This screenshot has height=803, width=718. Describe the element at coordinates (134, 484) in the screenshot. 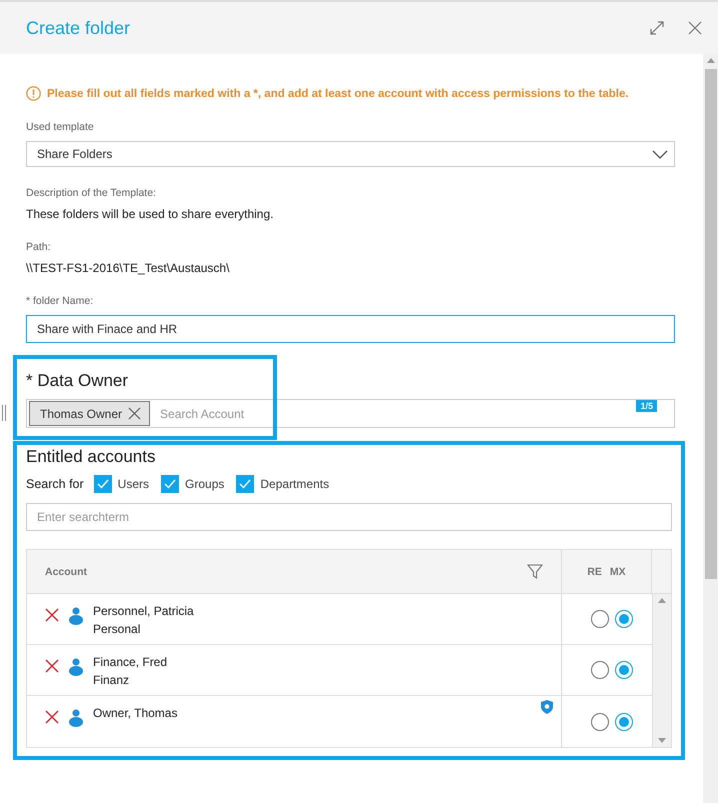

I see `checkbox-label: Users` at that location.